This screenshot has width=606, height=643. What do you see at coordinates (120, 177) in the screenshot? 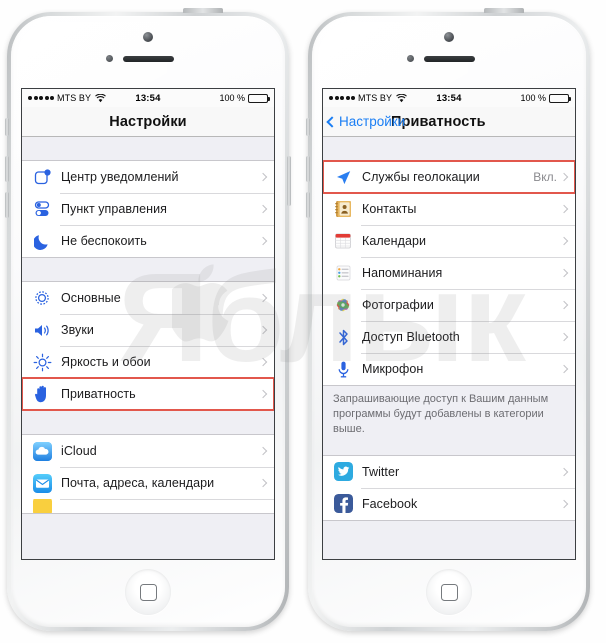
I see `row-label: Центр уведомлений` at bounding box center [120, 177].